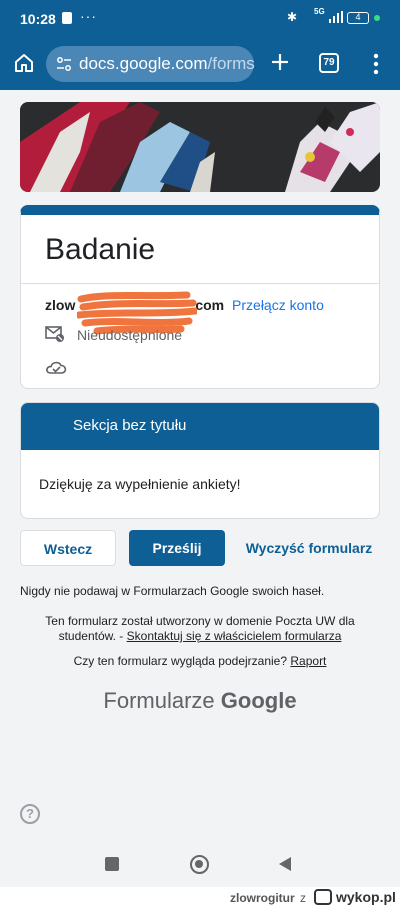 The width and height of the screenshot is (400, 909). Describe the element at coordinates (303, 898) in the screenshot. I see `watermark-z: z` at that location.